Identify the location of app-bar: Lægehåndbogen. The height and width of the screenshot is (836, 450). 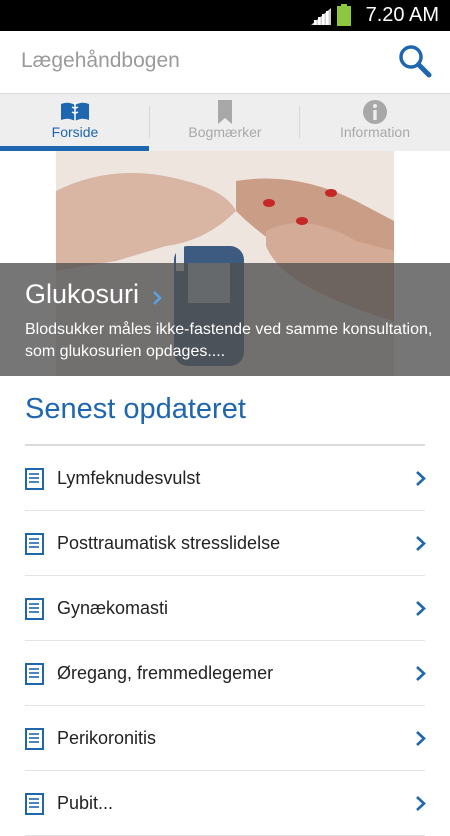
(225, 62).